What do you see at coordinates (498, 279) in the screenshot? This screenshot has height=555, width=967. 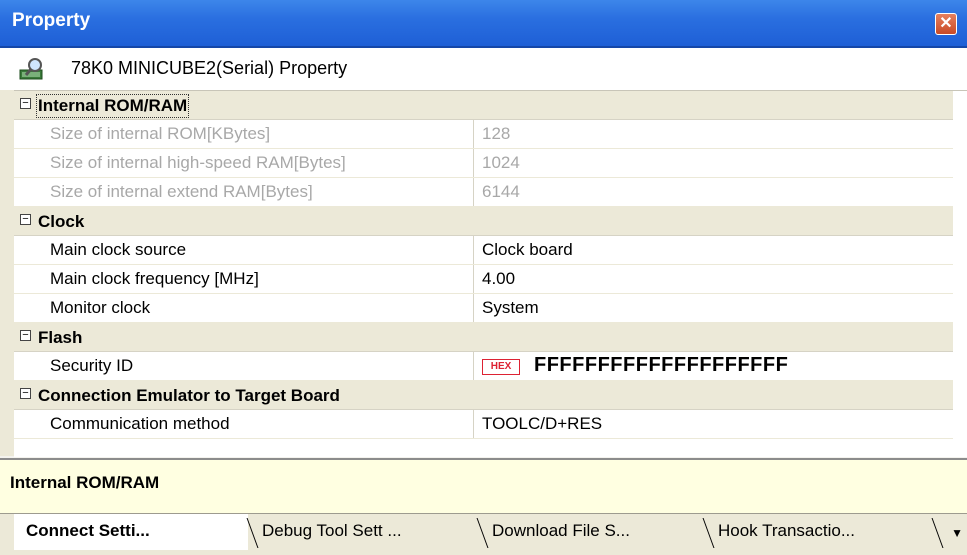 I see `property-value: 4.00` at bounding box center [498, 279].